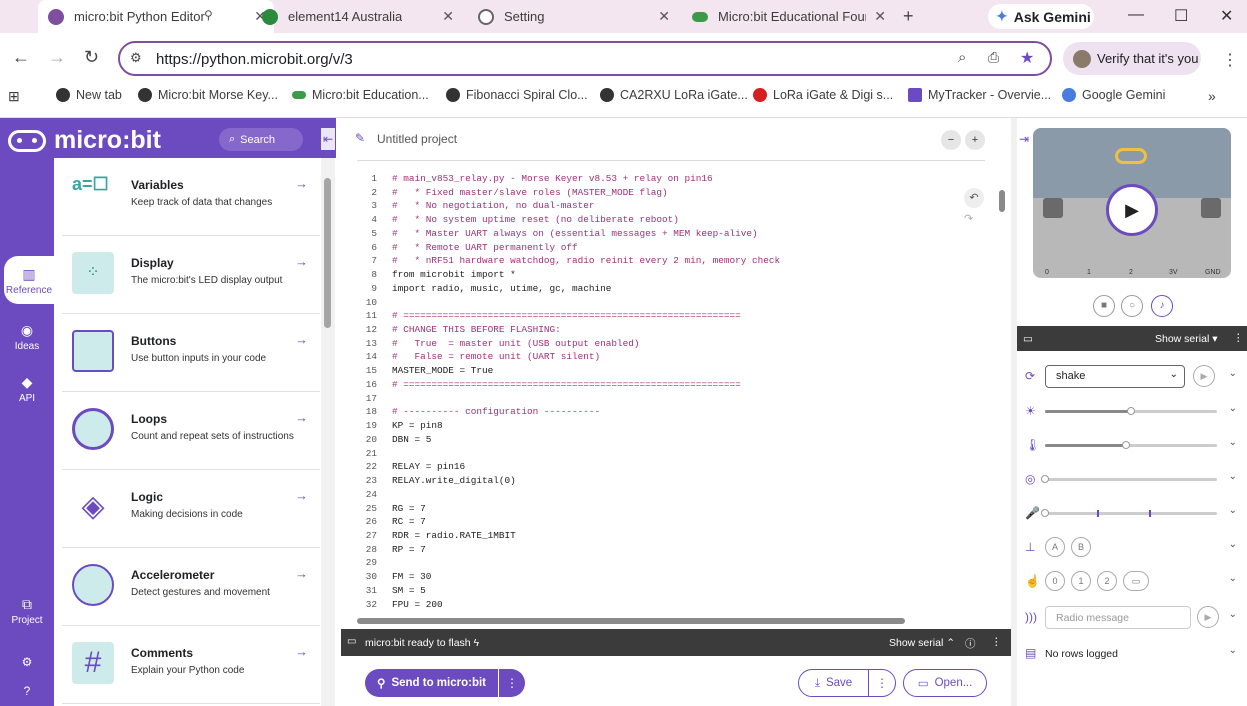 The width and height of the screenshot is (1247, 706). What do you see at coordinates (261, 139) in the screenshot?
I see `search-button: ⌕ Search` at bounding box center [261, 139].